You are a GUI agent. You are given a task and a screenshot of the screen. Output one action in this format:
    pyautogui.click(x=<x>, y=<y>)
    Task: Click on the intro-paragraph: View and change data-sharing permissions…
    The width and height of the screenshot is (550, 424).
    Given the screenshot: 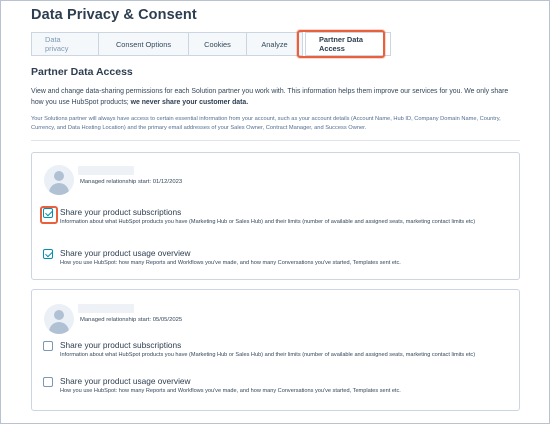 What is the action you would take?
    pyautogui.click(x=276, y=97)
    